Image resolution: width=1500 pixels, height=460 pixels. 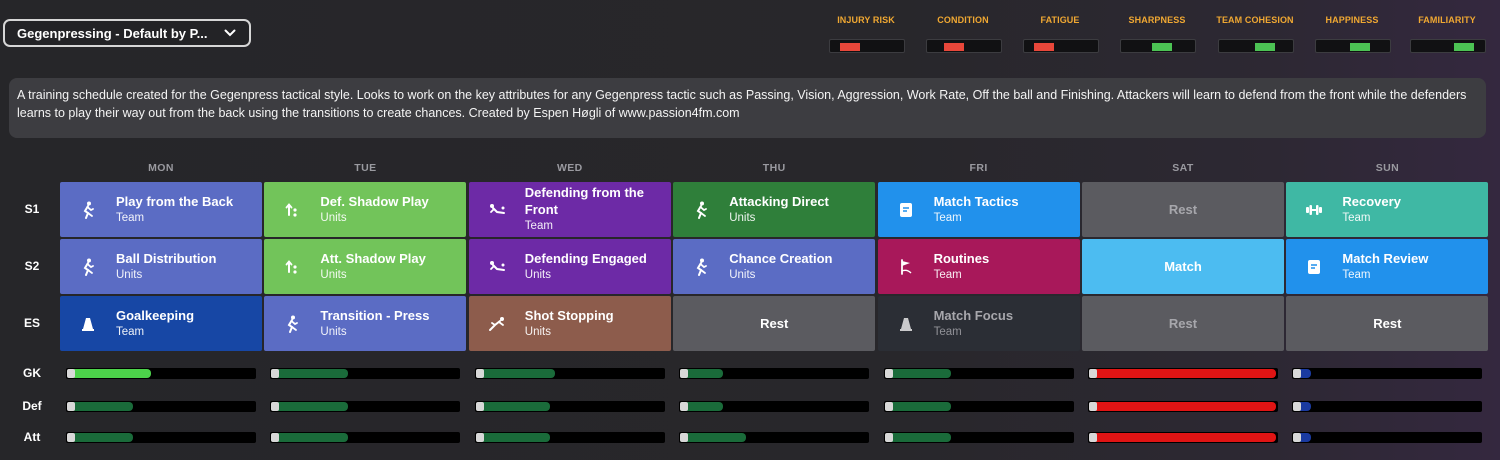 What do you see at coordinates (88, 323) in the screenshot?
I see `cone-icon` at bounding box center [88, 323].